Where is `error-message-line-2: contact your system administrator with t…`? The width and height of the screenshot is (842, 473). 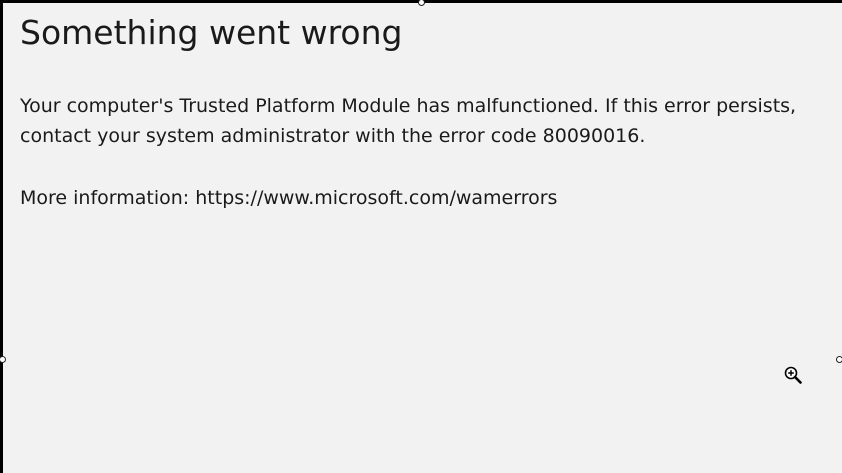 error-message-line-2: contact your system administrator with t… is located at coordinates (333, 136).